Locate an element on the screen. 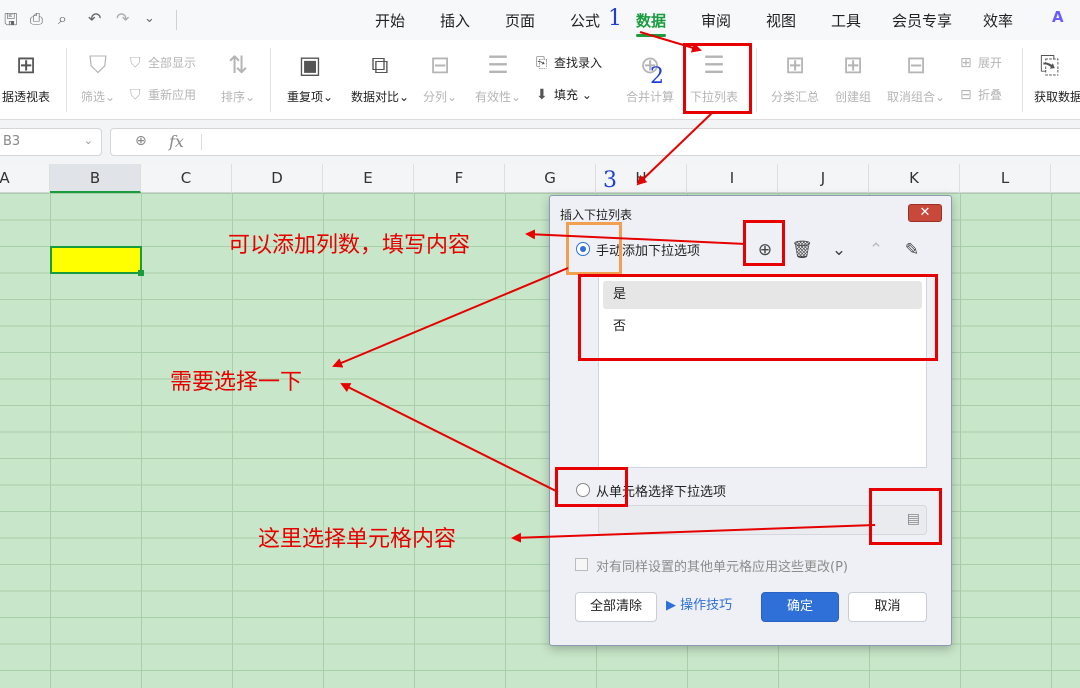  duplicates-button: ▣ 重复项⌄ is located at coordinates (310, 77).